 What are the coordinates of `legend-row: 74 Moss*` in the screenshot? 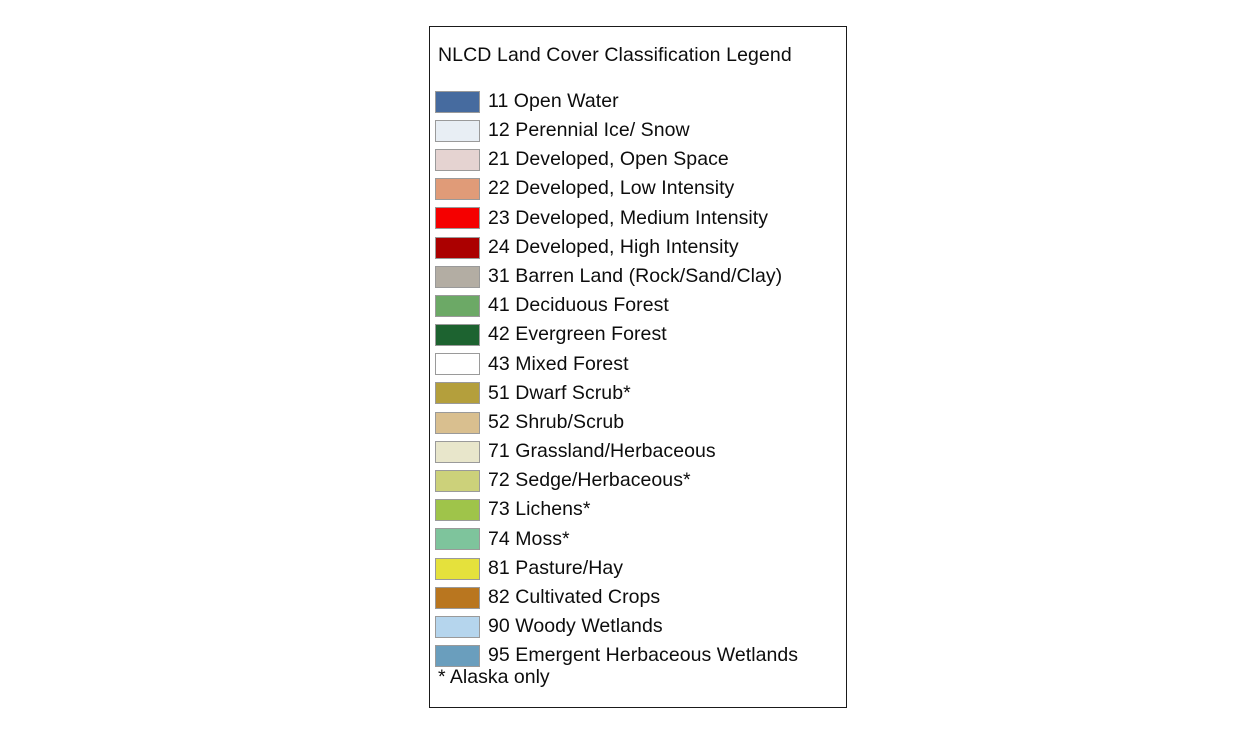 It's located at (638, 539).